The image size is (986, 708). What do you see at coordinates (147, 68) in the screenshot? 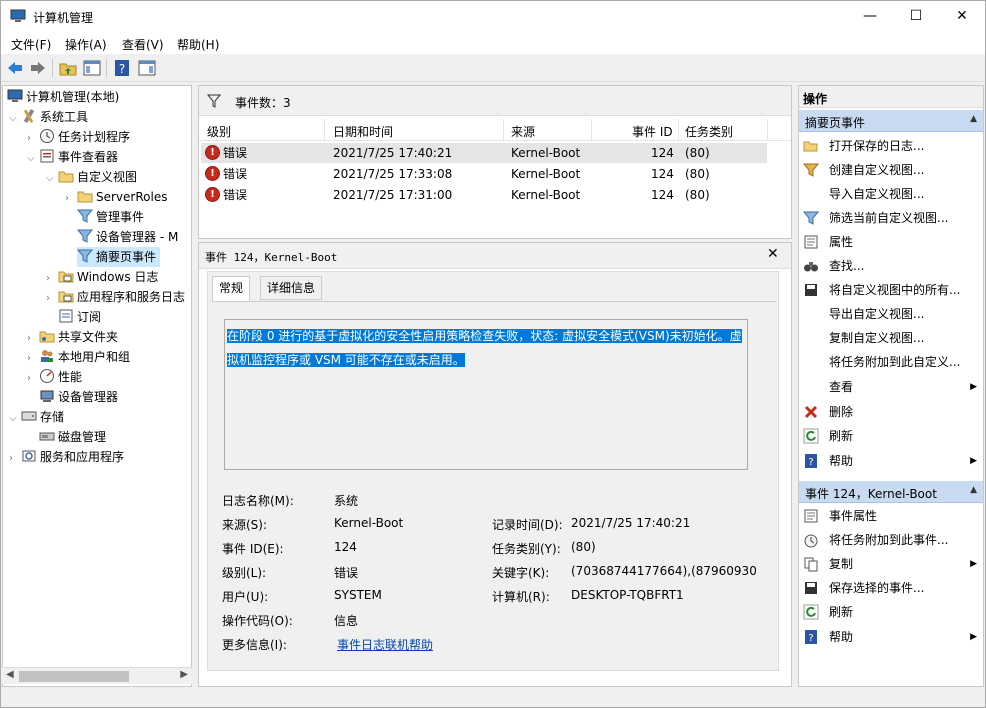
I see `show-hide-action-pane-icon` at bounding box center [147, 68].